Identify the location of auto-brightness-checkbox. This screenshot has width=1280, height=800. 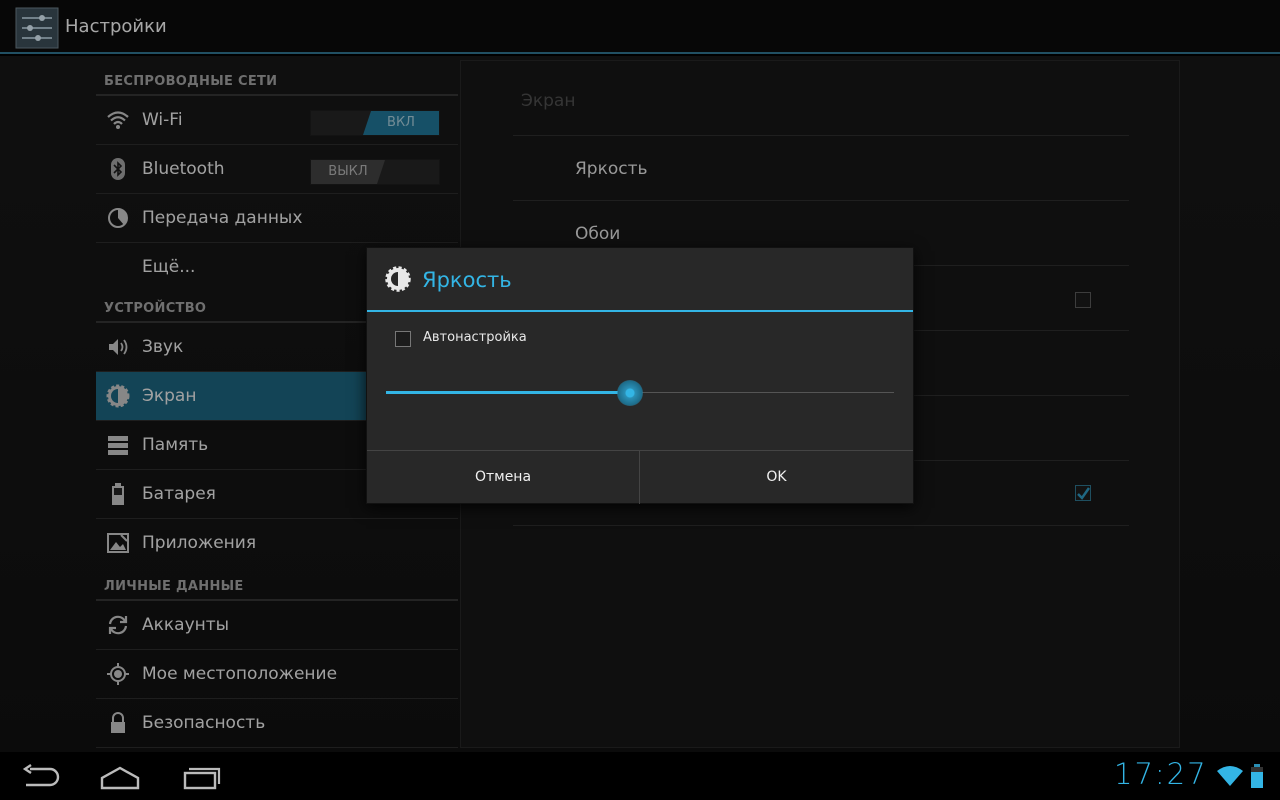
(403, 339).